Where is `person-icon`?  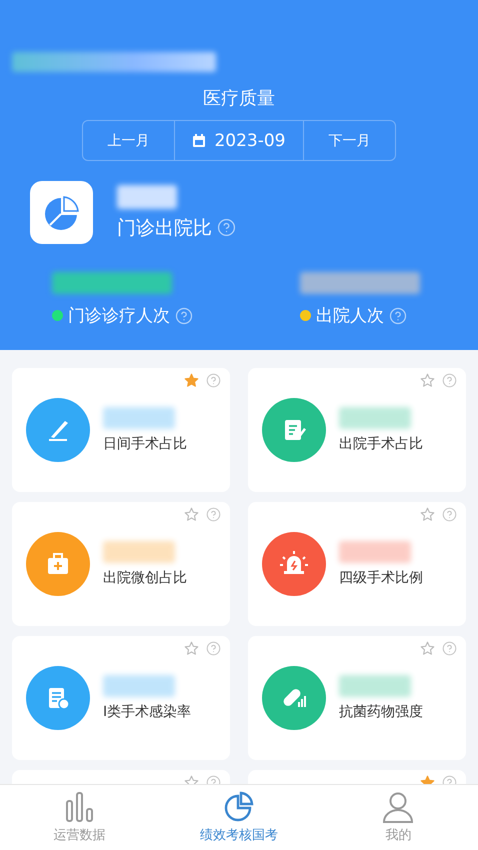 person-icon is located at coordinates (398, 807).